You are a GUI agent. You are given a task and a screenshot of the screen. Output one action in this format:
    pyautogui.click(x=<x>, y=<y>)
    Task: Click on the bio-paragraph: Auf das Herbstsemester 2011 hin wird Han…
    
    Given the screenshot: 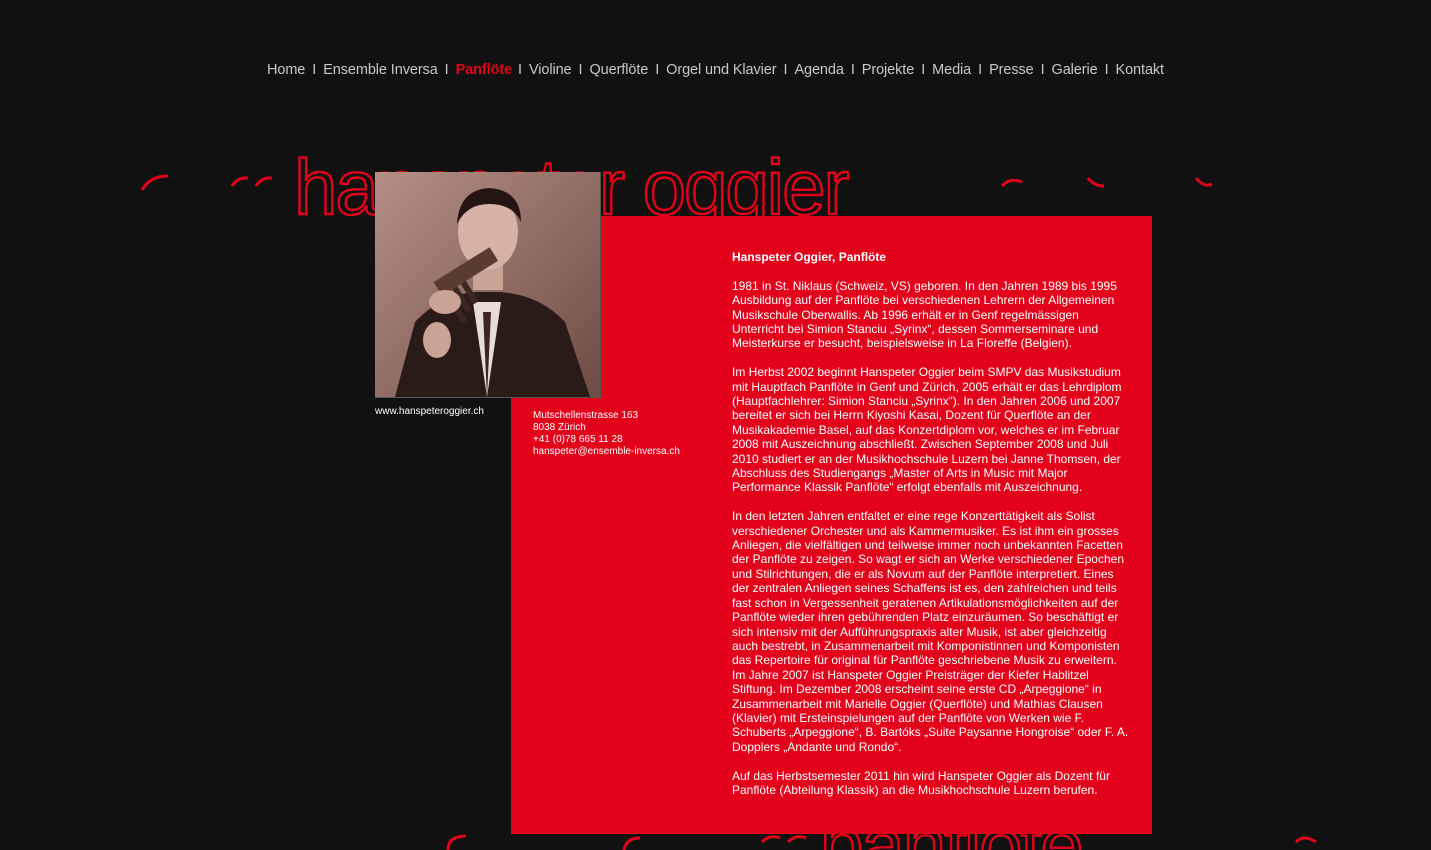 What is the action you would take?
    pyautogui.click(x=921, y=782)
    